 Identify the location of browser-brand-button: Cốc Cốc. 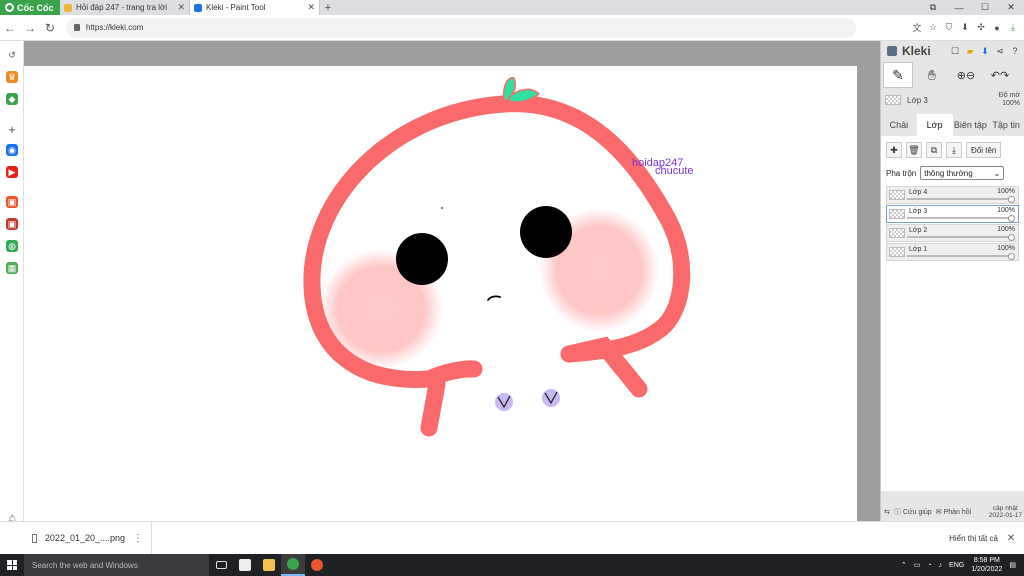
(30, 7).